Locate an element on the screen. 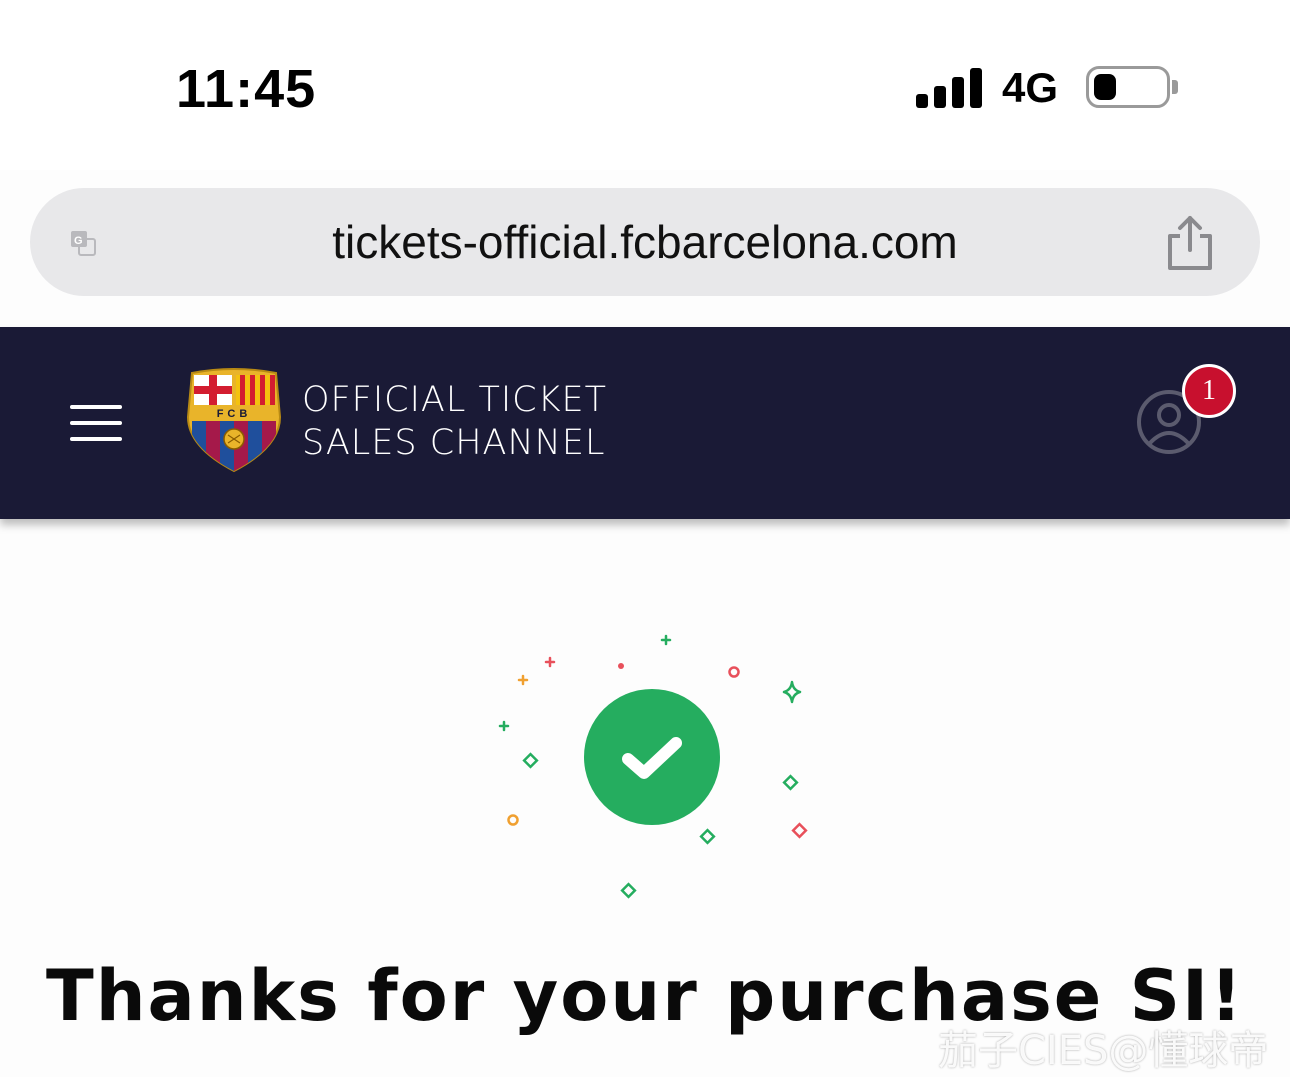  checkmark-icon is located at coordinates (652, 758).